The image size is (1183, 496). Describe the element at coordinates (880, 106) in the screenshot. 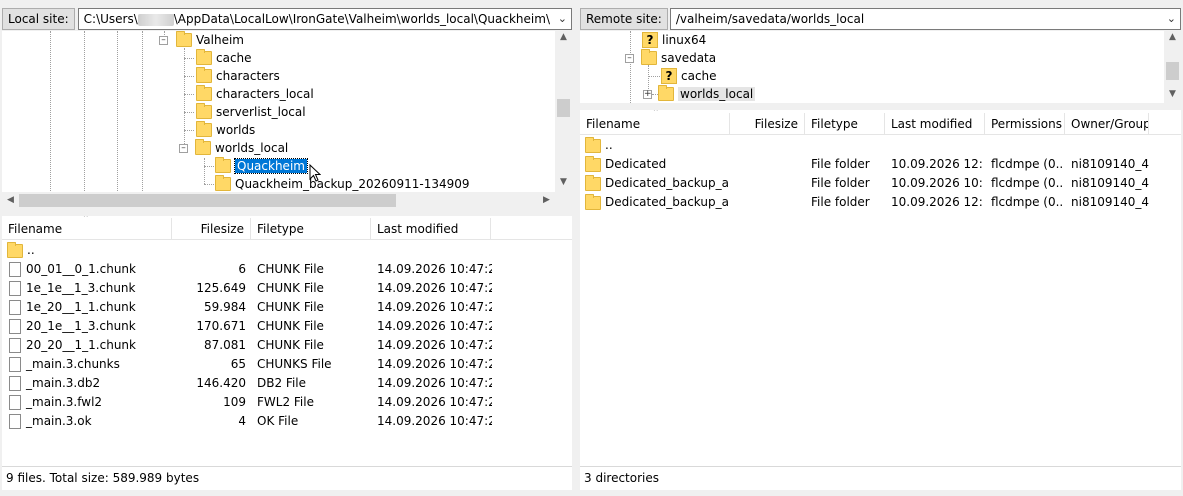

I see `remote-splitter` at that location.